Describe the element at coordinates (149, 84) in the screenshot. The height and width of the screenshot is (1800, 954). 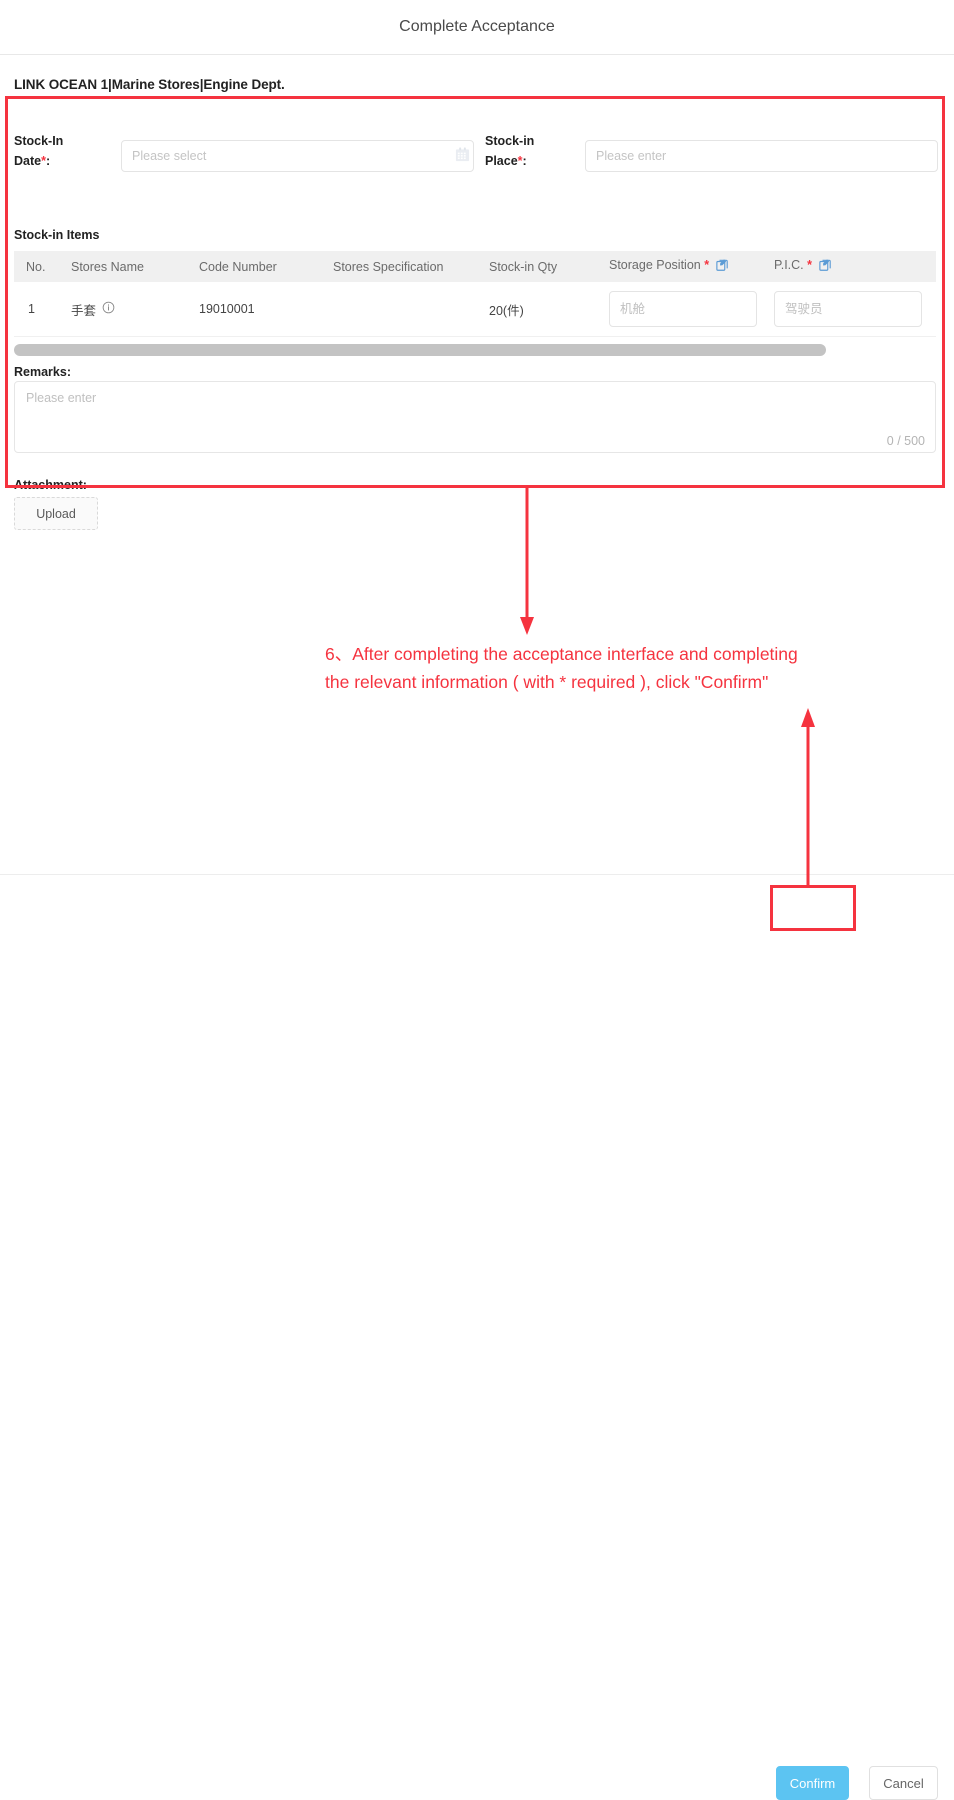
I see `vessel-breadcrumb: LINK OCEAN 1|Marine Stores|Engine Dept.` at that location.